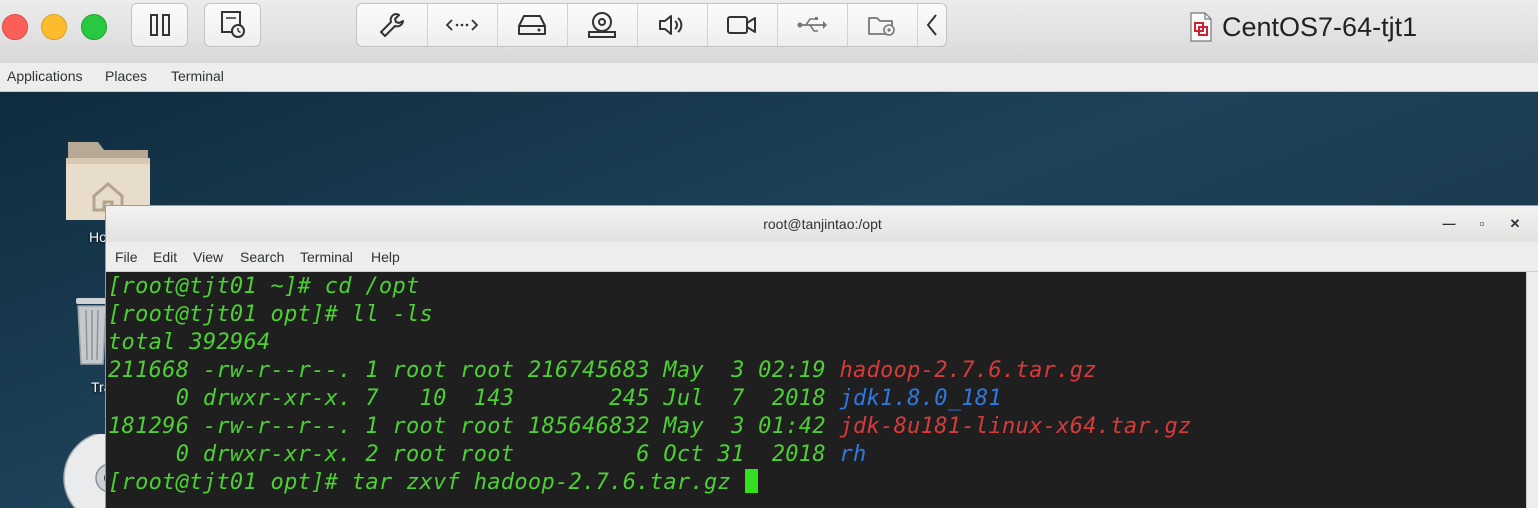 The height and width of the screenshot is (508, 1538). What do you see at coordinates (262, 257) in the screenshot?
I see `menu-search: Search` at bounding box center [262, 257].